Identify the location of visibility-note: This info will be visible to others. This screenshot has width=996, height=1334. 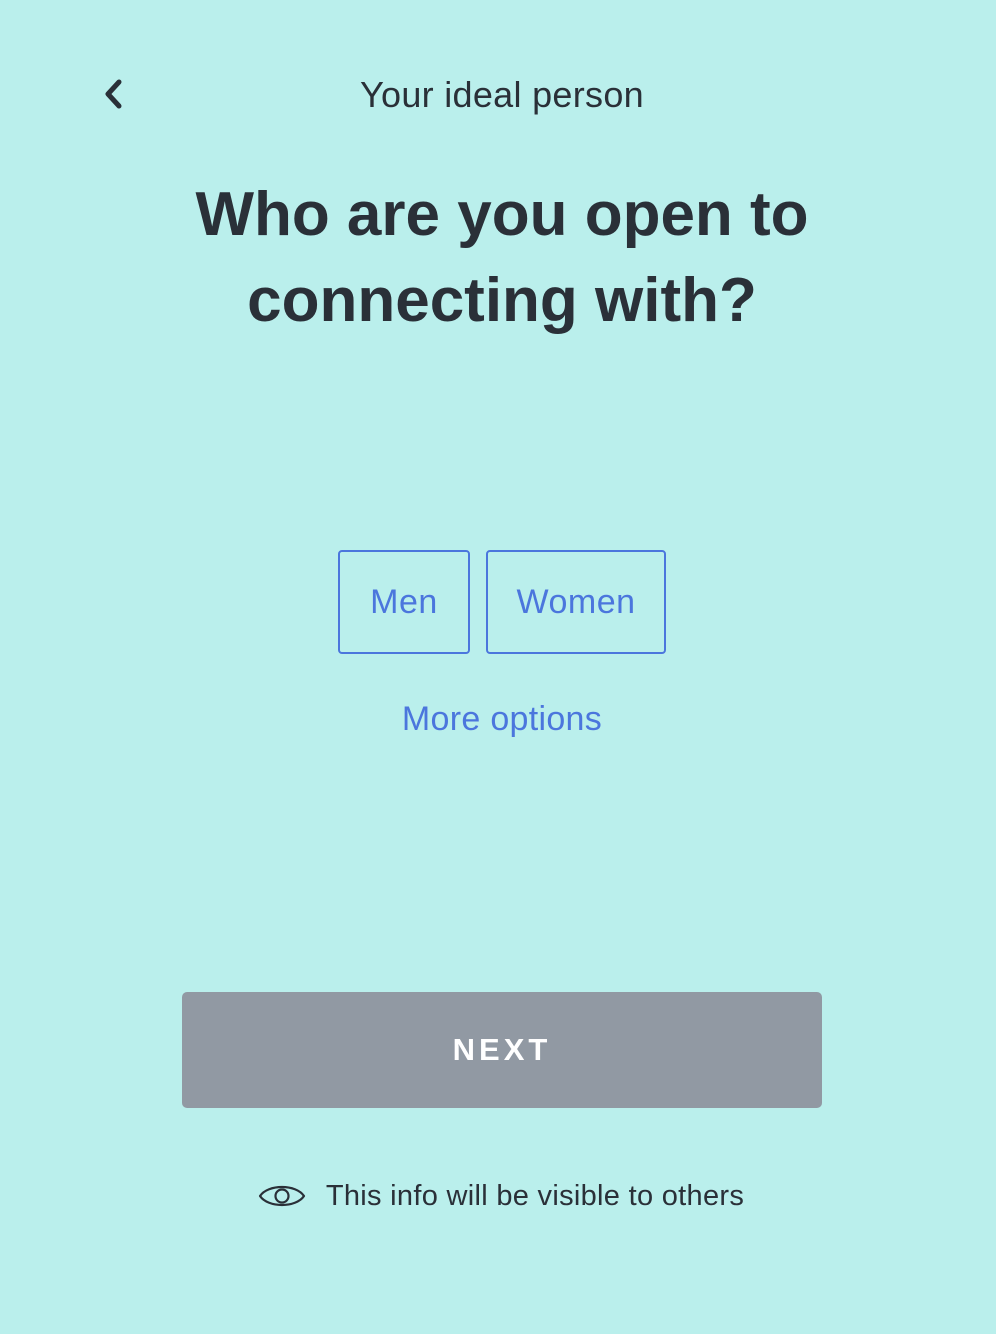
(498, 1196).